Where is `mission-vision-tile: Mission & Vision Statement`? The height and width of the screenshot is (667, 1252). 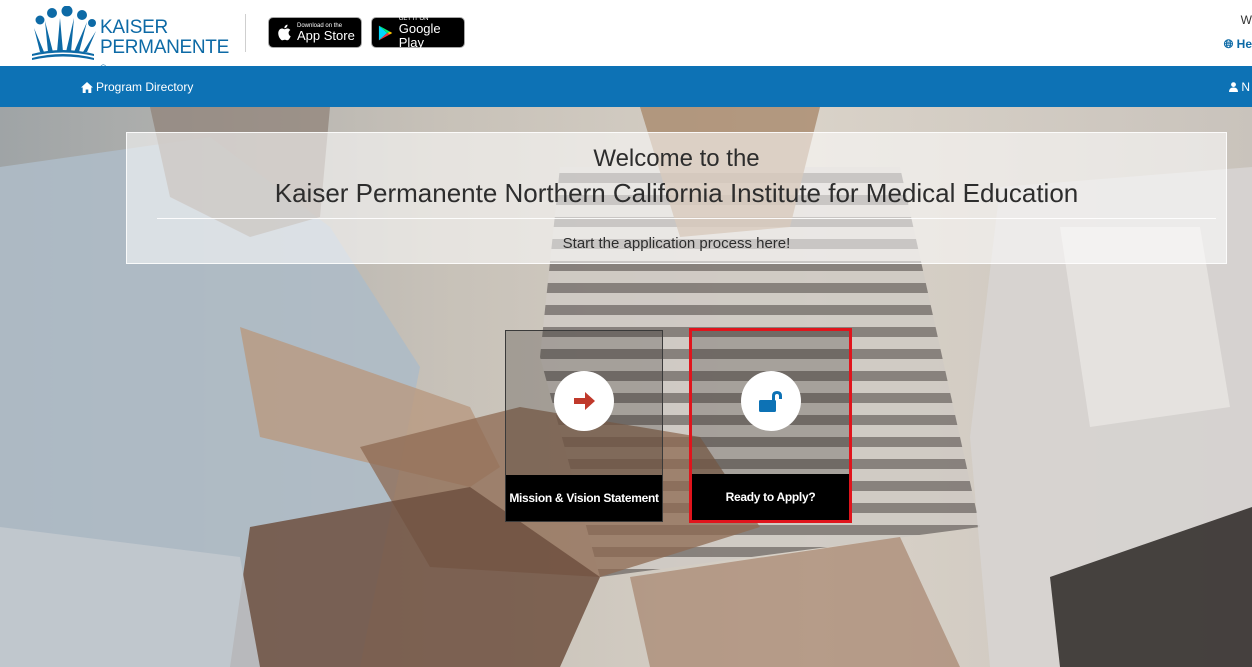
mission-vision-tile: Mission & Vision Statement is located at coordinates (584, 426).